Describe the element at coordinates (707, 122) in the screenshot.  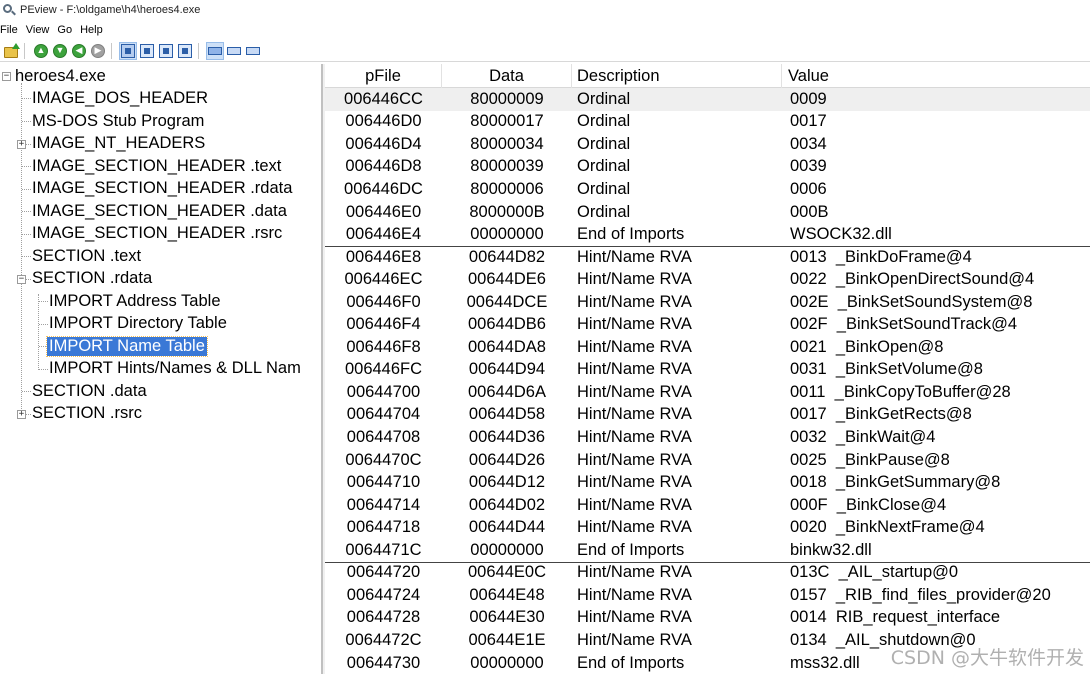
I see `table-row: 006446D0 80000017 Ordinal 0017` at that location.